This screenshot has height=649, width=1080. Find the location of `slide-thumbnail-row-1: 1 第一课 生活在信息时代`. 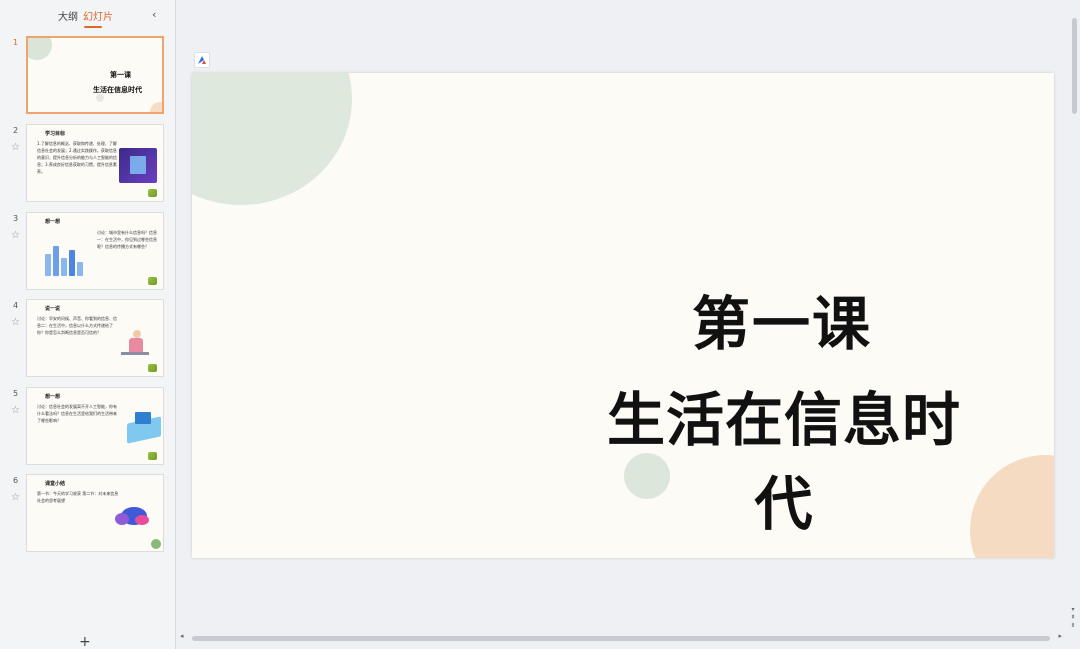

slide-thumbnail-row-1: 1 第一课 生活在信息时代 is located at coordinates (88, 76).